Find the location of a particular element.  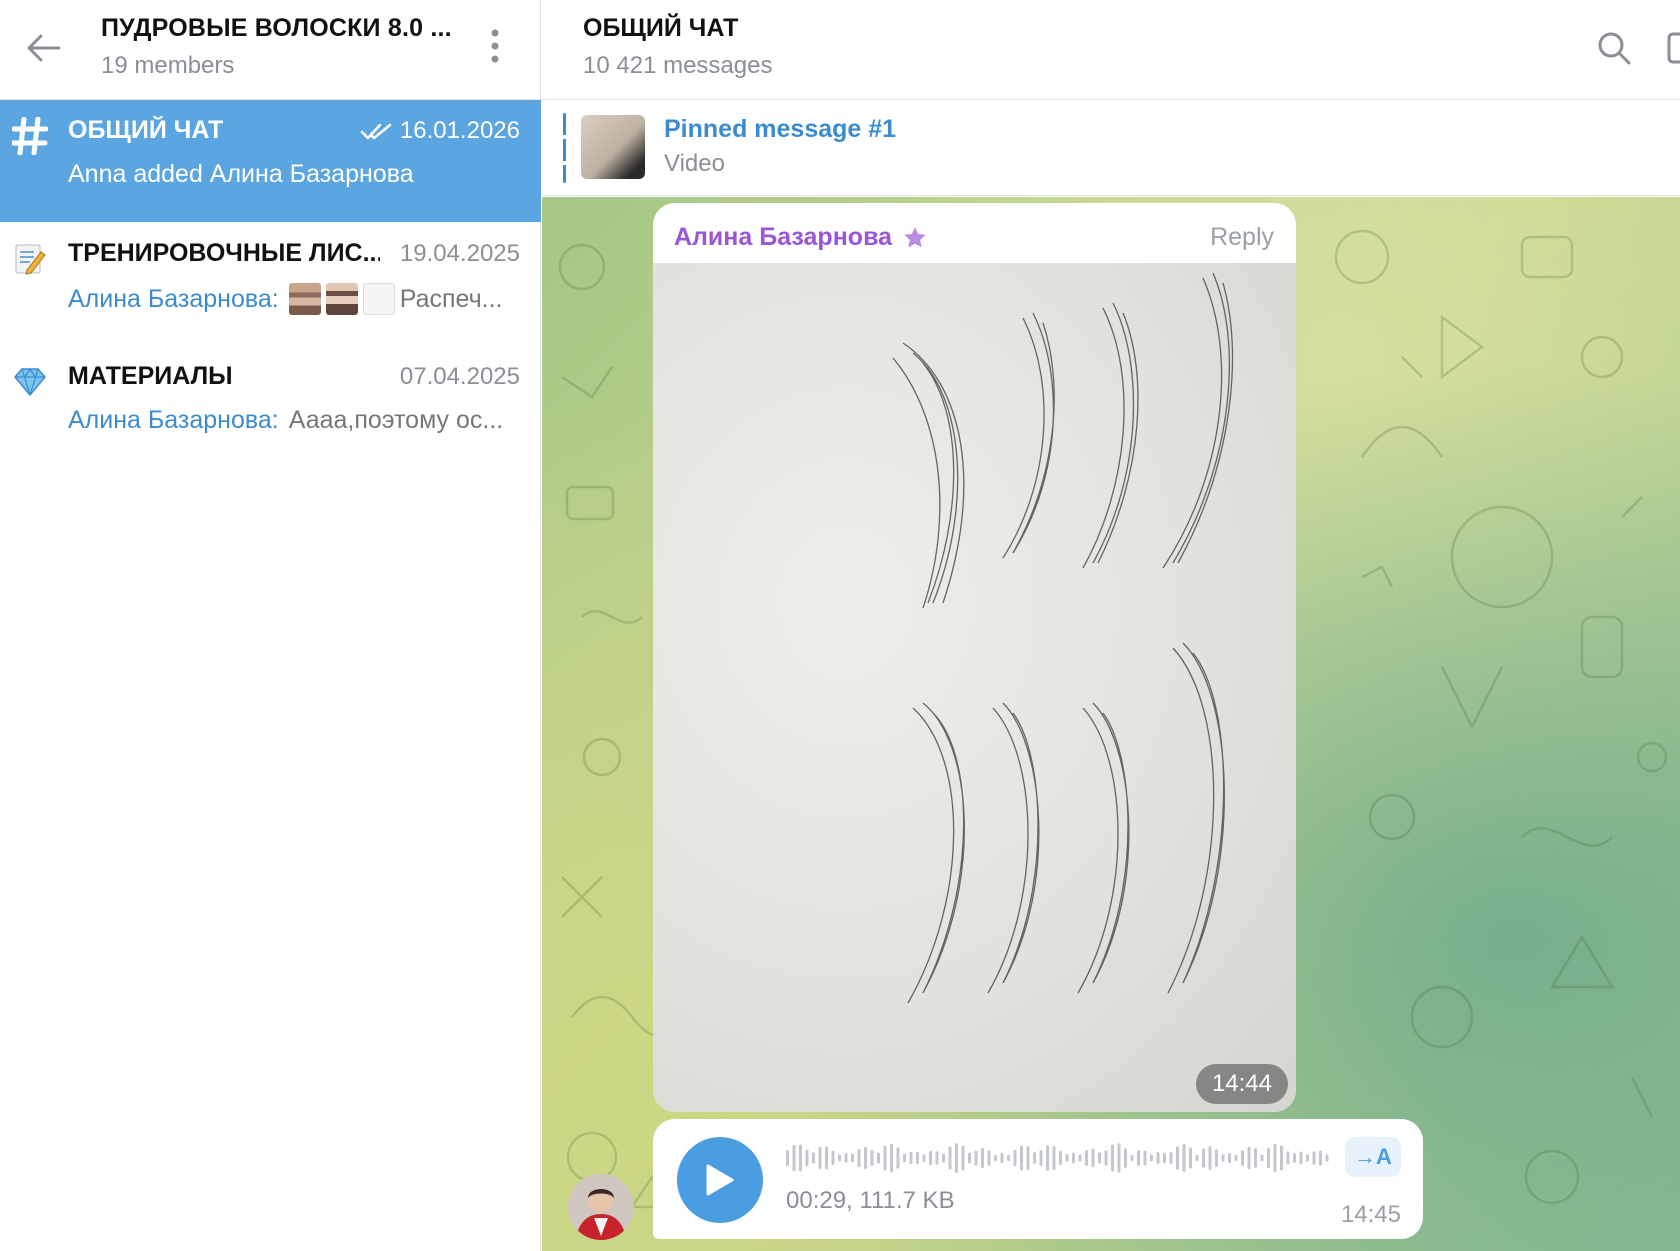

pinned-indicator is located at coordinates (564, 148).